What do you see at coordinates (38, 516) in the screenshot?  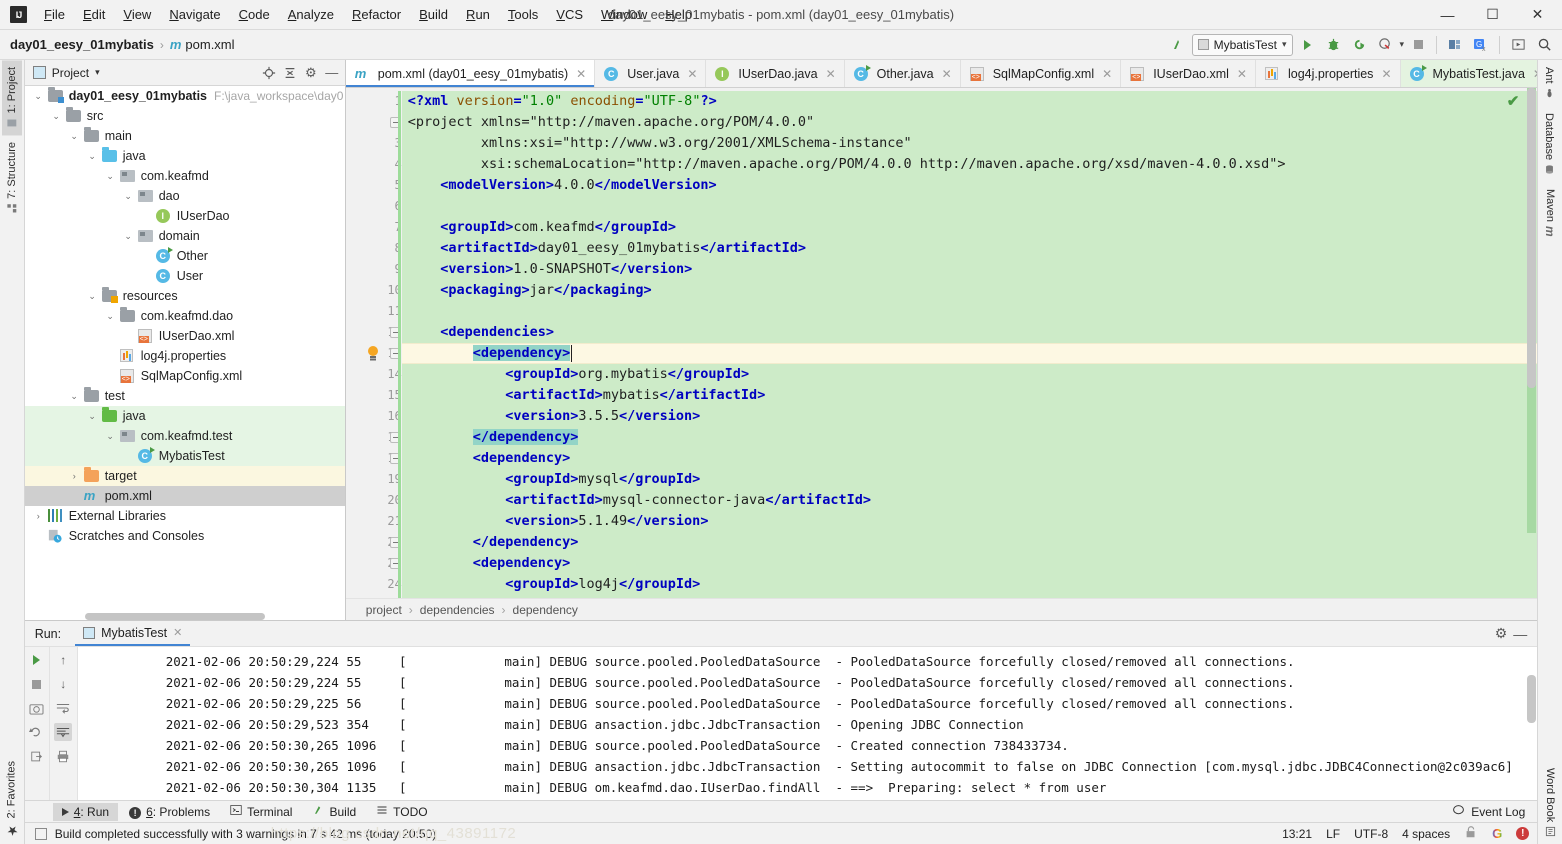 I see `chevron-right-icon: ›` at bounding box center [38, 516].